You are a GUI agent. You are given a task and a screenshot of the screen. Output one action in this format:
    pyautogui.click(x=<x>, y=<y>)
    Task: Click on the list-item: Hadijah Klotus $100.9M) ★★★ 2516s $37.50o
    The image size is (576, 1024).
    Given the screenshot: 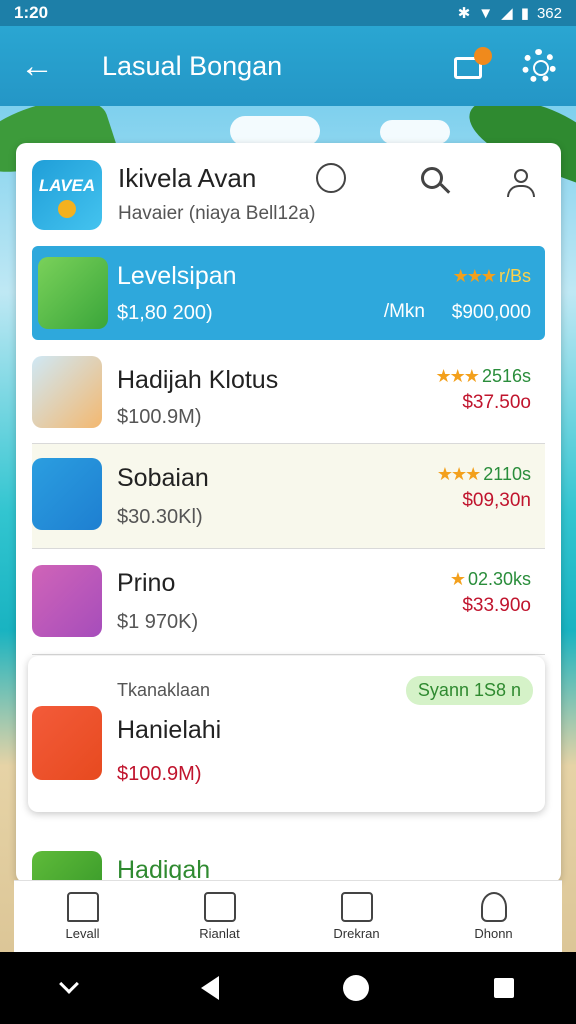 What is the action you would take?
    pyautogui.click(x=288, y=396)
    